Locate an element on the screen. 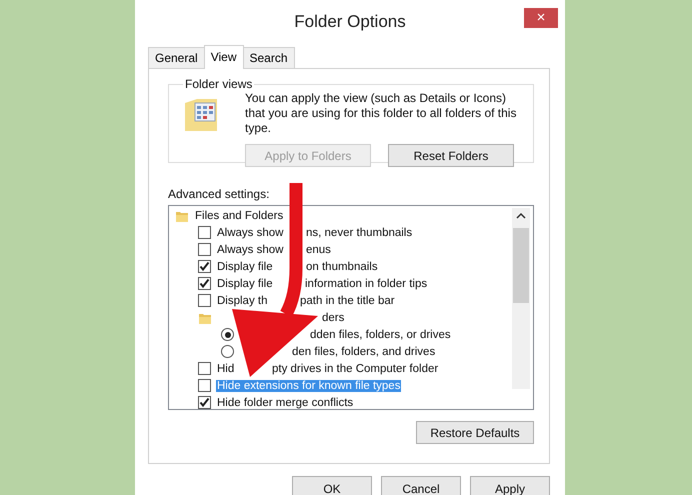  group-label: Folder views is located at coordinates (219, 84).